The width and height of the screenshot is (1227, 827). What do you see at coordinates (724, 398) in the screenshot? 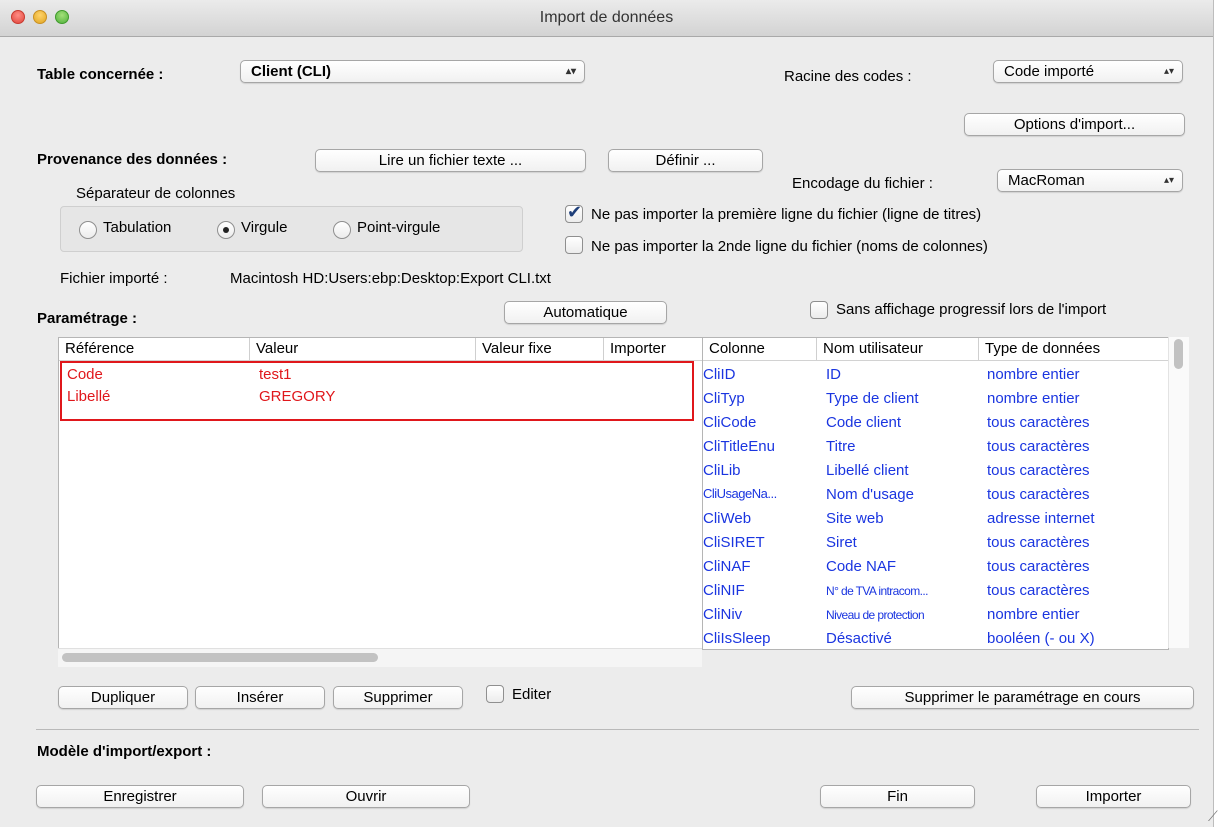
I see `column-name: CliTyp` at bounding box center [724, 398].